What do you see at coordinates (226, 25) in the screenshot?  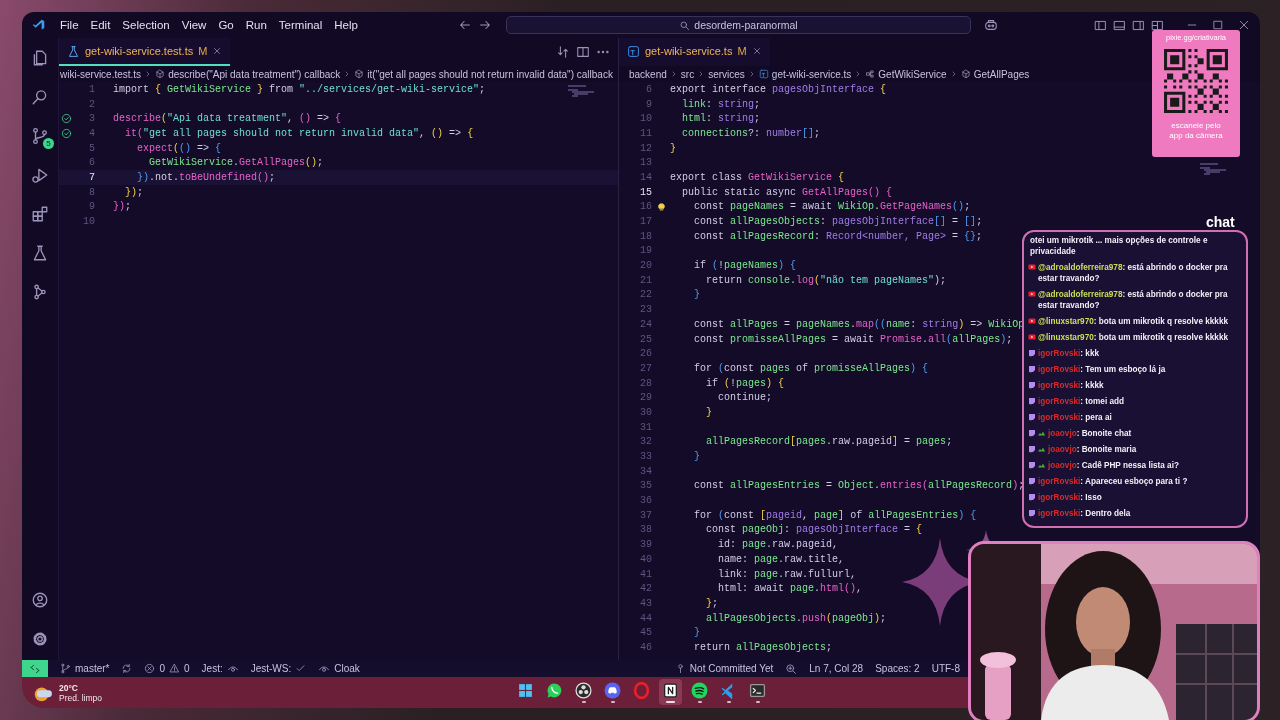 I see `menu-item: Go` at bounding box center [226, 25].